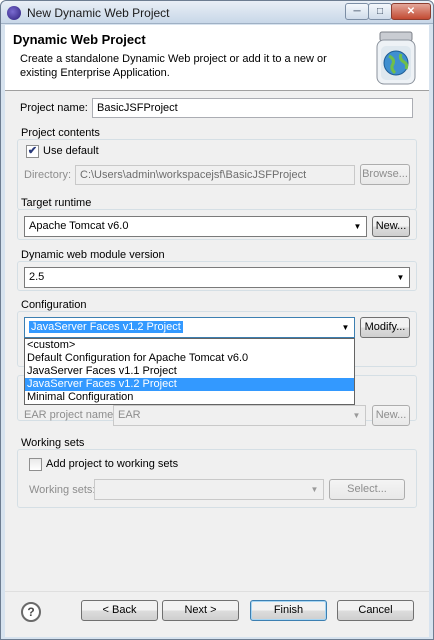 This screenshot has width=434, height=640. I want to click on configuration-select: JavaServer Faces v1.2 Project ▼, so click(189, 327).